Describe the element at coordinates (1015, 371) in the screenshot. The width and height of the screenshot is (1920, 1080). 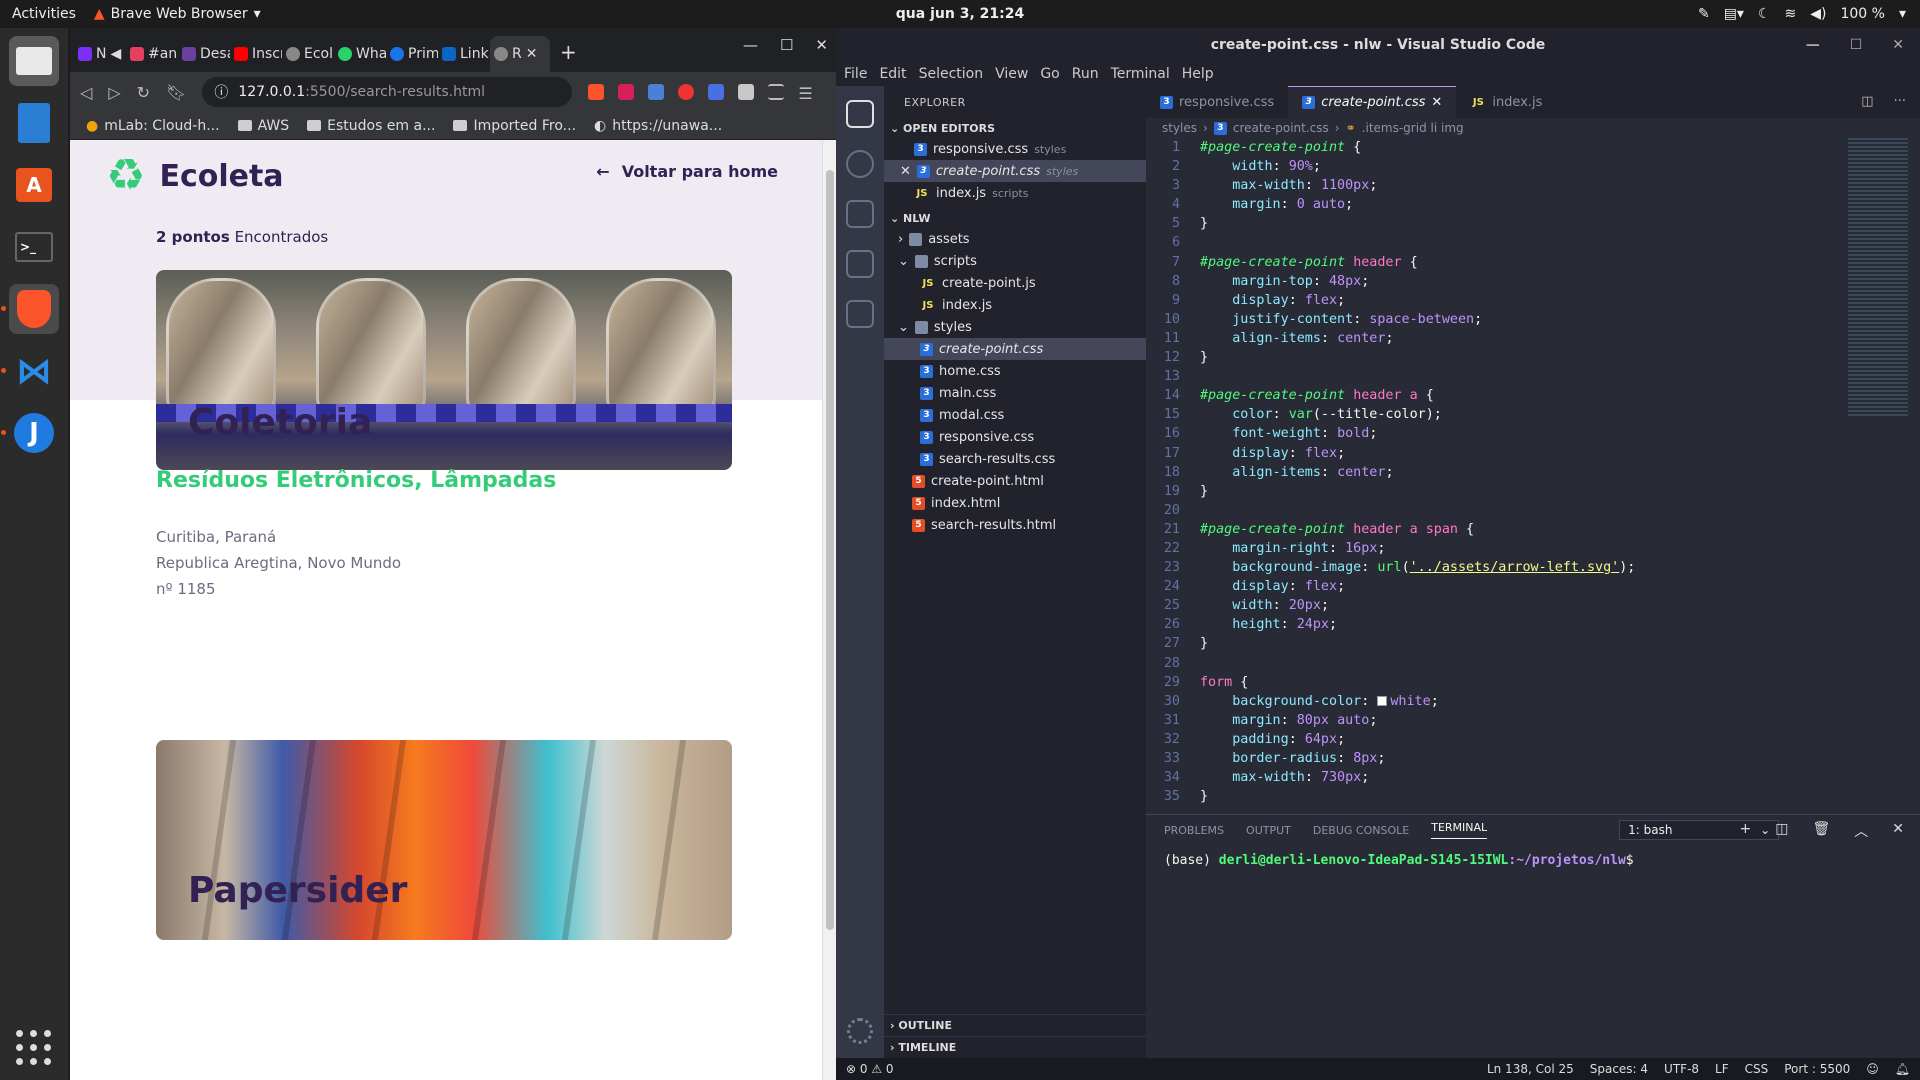
I see `tree-file: 3 home.css` at that location.